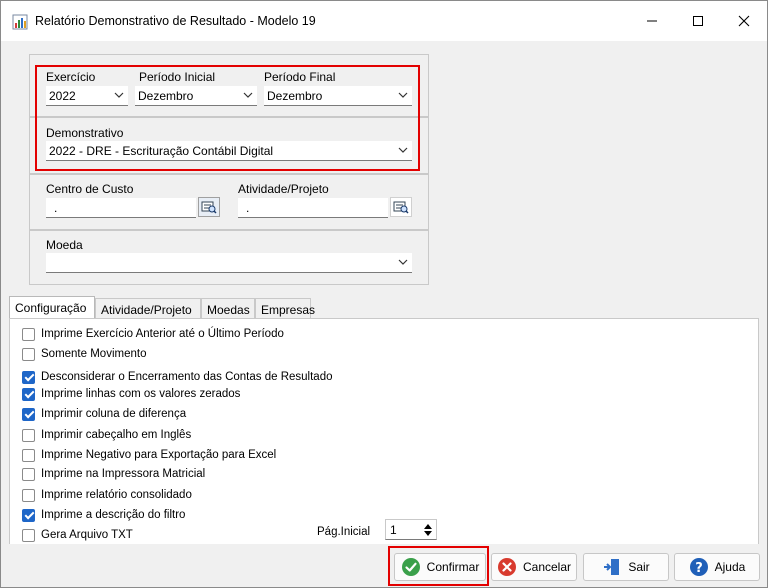 The height and width of the screenshot is (588, 768). Describe the element at coordinates (612, 567) in the screenshot. I see `exit-door-icon` at that location.